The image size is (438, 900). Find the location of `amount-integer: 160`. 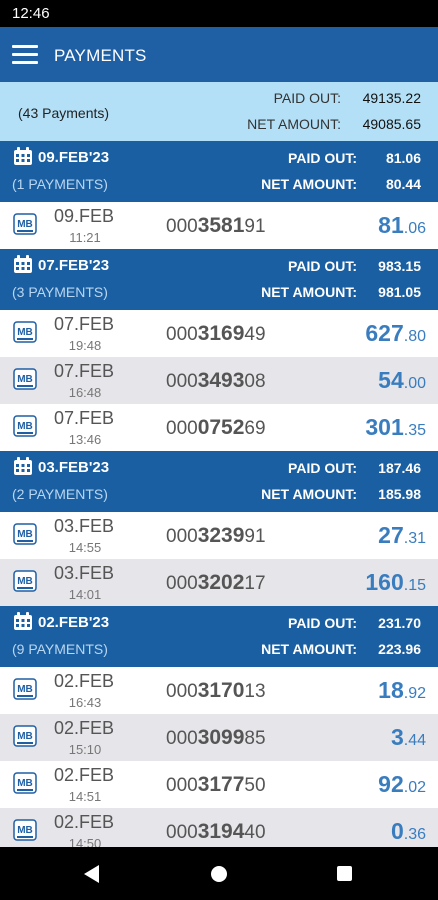

amount-integer: 160 is located at coordinates (384, 582).